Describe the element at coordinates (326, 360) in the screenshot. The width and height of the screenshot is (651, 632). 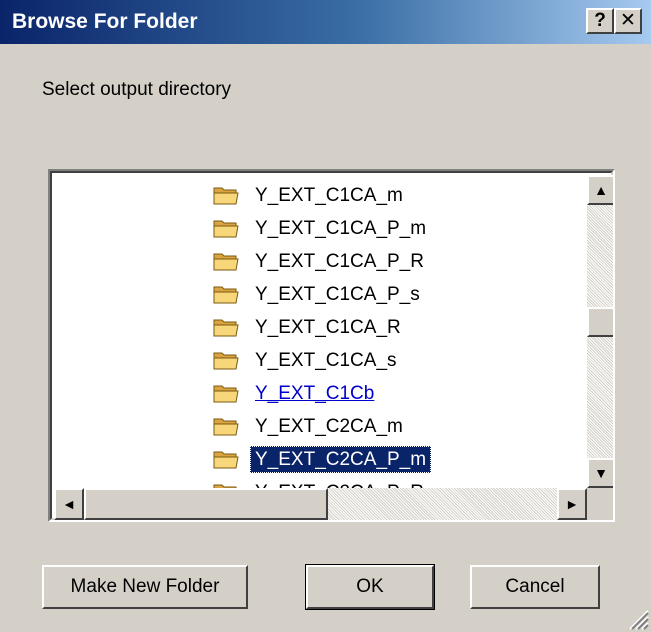
I see `tree-item-label: Y_EXT_C1CA_s` at that location.